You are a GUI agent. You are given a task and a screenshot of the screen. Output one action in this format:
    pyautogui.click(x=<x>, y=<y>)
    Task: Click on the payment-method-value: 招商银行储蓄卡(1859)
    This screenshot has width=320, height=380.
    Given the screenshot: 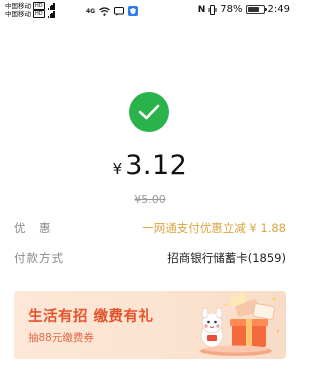 What is the action you would take?
    pyautogui.click(x=226, y=258)
    